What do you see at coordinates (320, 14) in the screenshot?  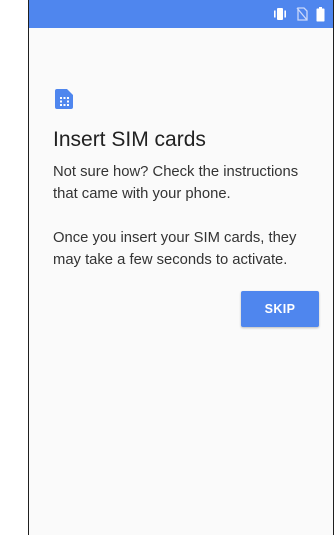 I see `battery-icon` at bounding box center [320, 14].